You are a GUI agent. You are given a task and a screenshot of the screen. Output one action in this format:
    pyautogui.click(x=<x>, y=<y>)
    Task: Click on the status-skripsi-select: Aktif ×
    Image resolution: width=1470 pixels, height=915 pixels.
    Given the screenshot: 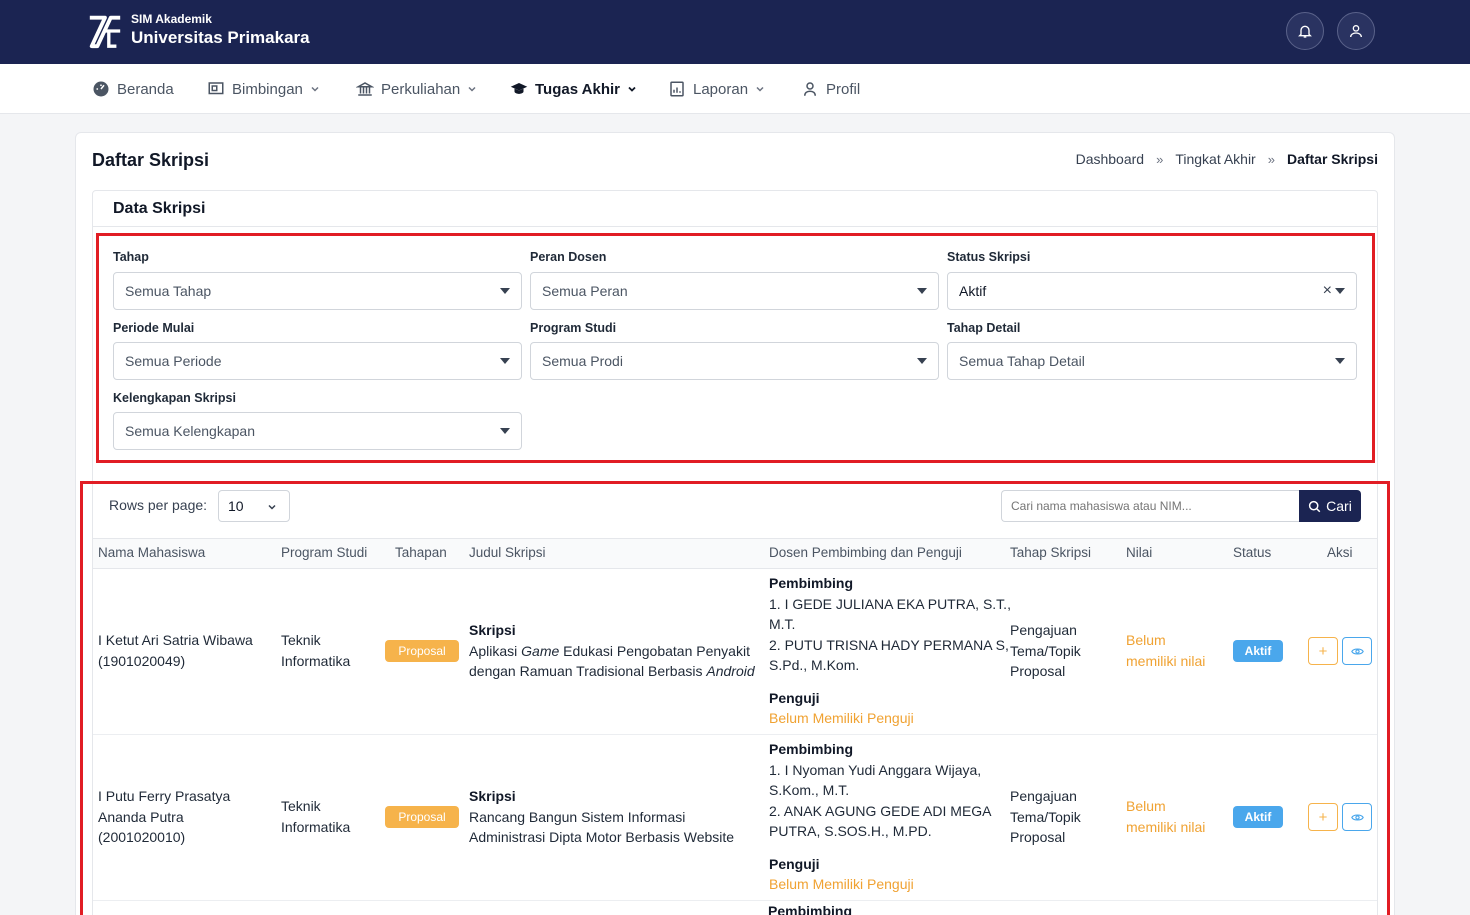 What is the action you would take?
    pyautogui.click(x=1152, y=291)
    